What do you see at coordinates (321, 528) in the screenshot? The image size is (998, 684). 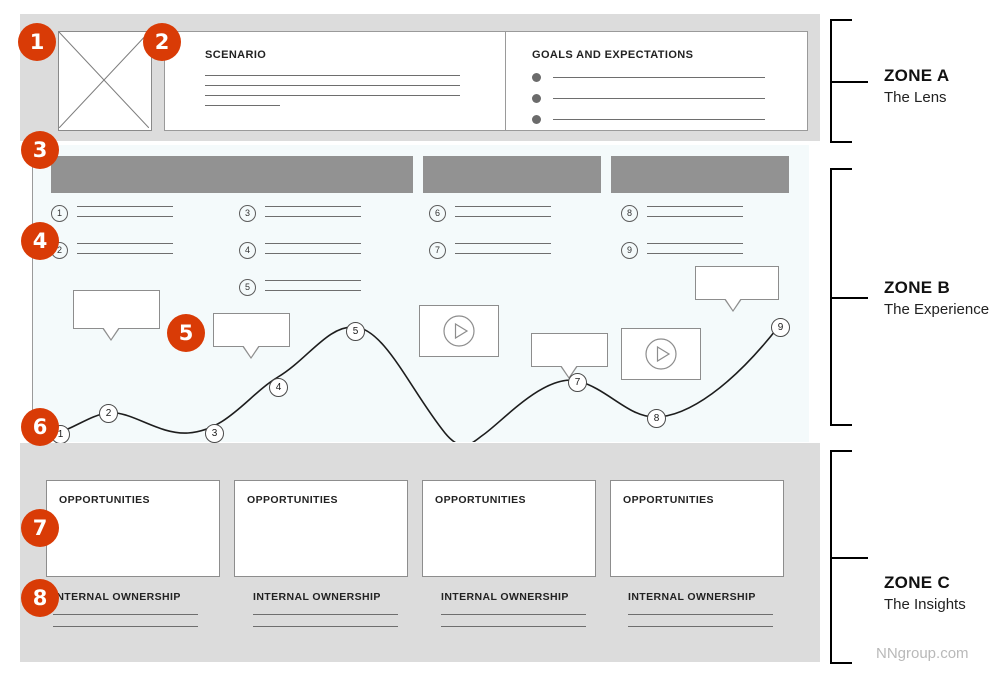 I see `opportunities-box-2: OPPORTUNITIES` at bounding box center [321, 528].